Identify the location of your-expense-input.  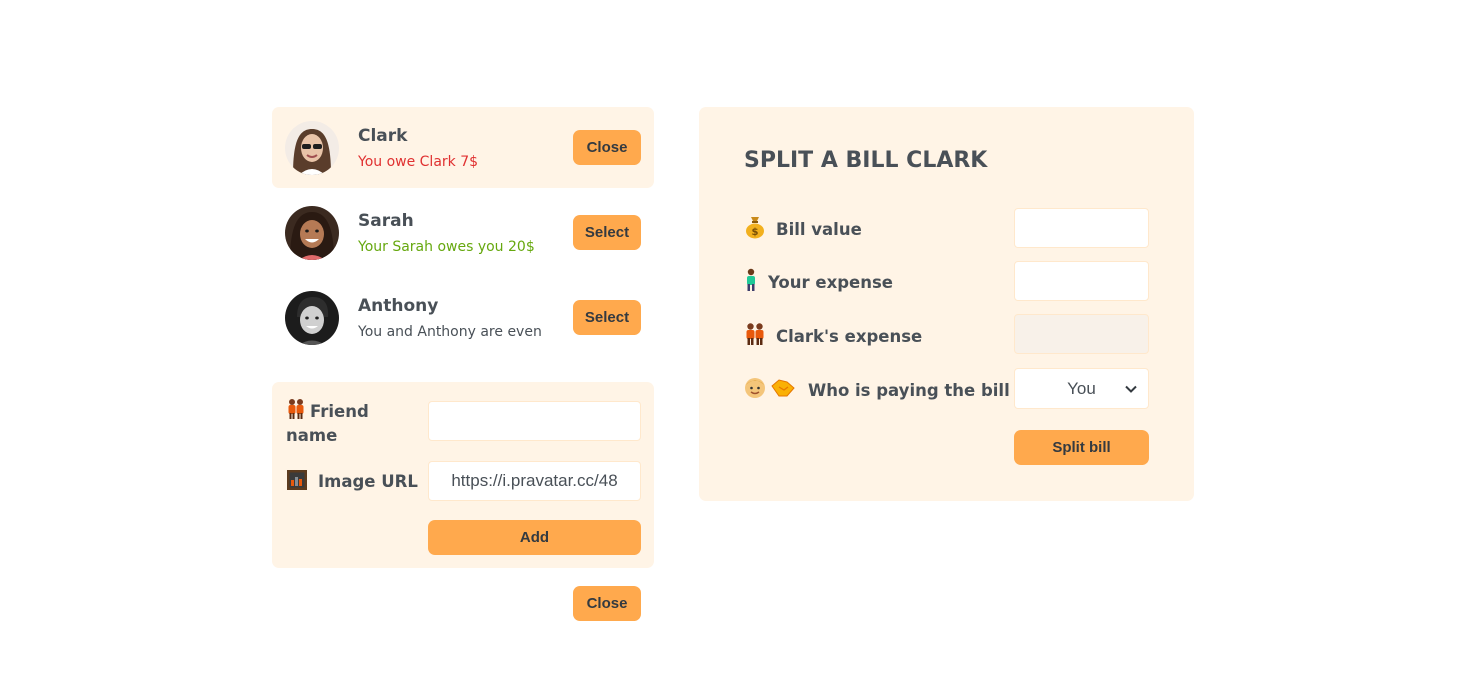
(1081, 281).